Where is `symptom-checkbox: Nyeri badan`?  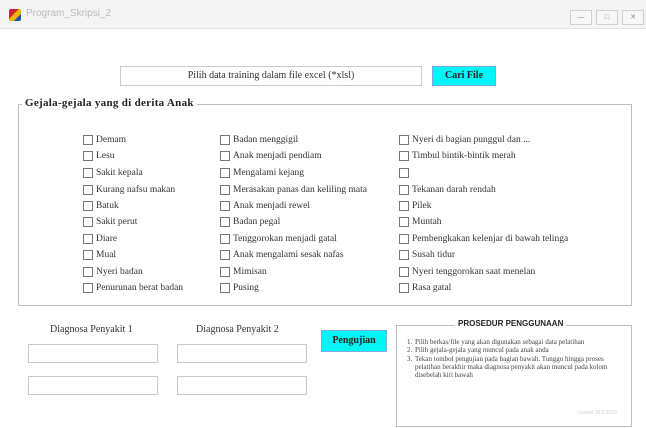 symptom-checkbox: Nyeri badan is located at coordinates (113, 272).